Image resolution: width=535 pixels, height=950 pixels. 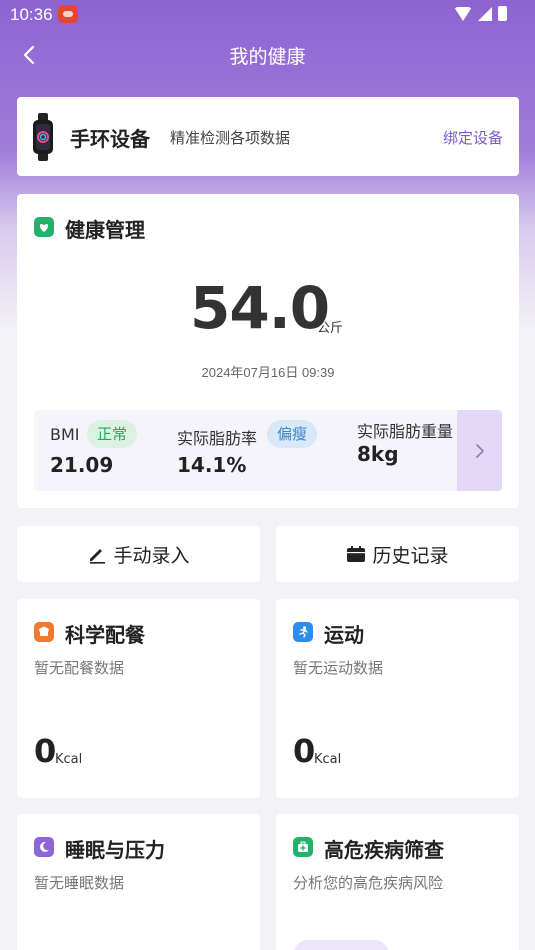 I want to click on history-button: 历史记录, so click(x=397, y=554).